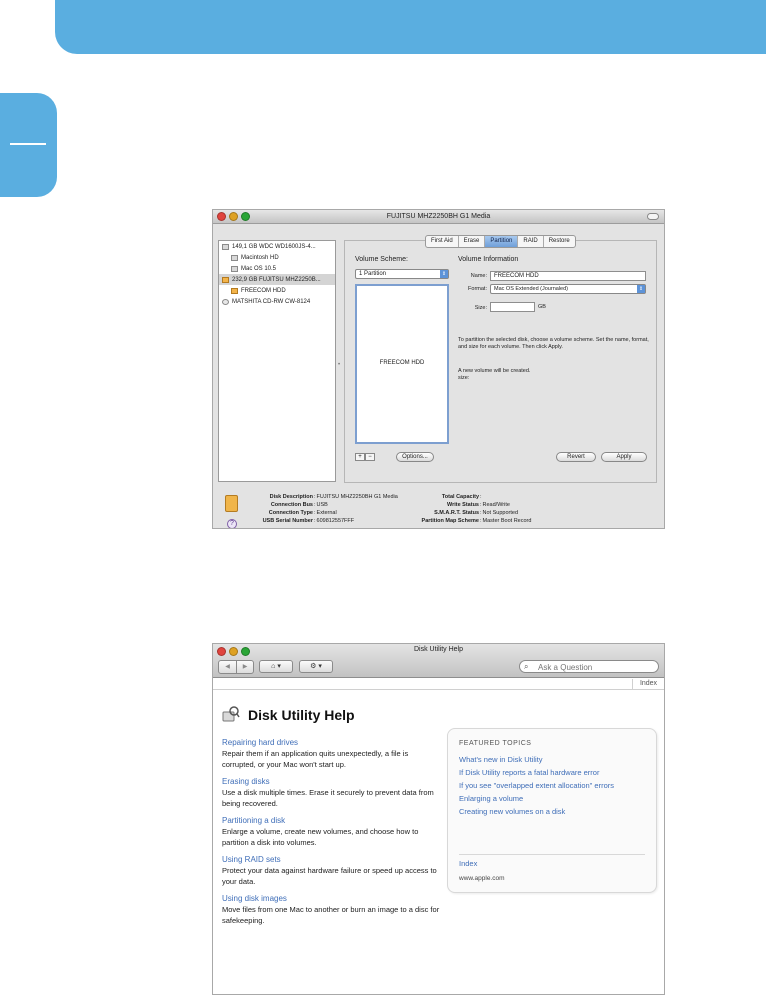 This screenshot has width=766, height=995. I want to click on disk-info-key: Partition Map Scheme, so click(450, 521).